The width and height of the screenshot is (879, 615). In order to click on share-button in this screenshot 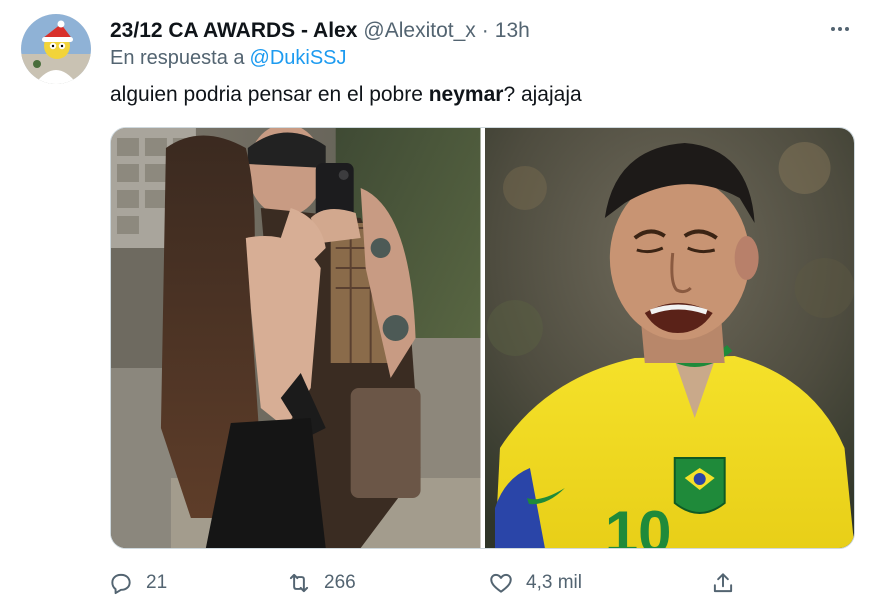, I will do `click(723, 583)`.